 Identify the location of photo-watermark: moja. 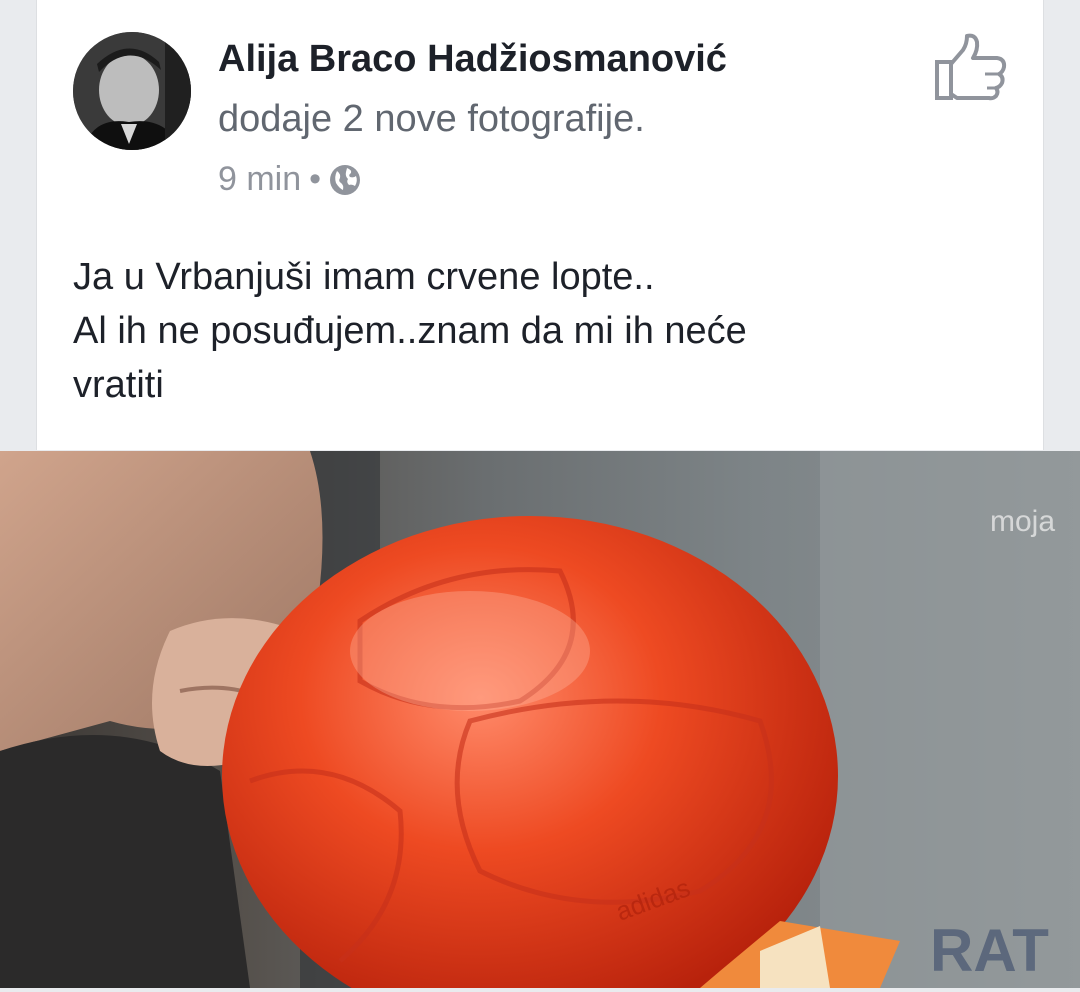
(1022, 521).